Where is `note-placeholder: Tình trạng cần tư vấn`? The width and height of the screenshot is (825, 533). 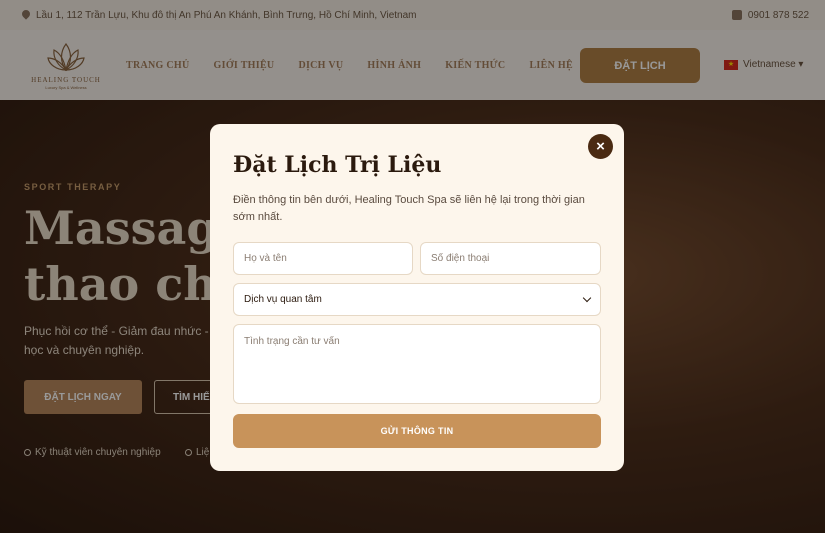 note-placeholder: Tình trạng cần tư vấn is located at coordinates (292, 341).